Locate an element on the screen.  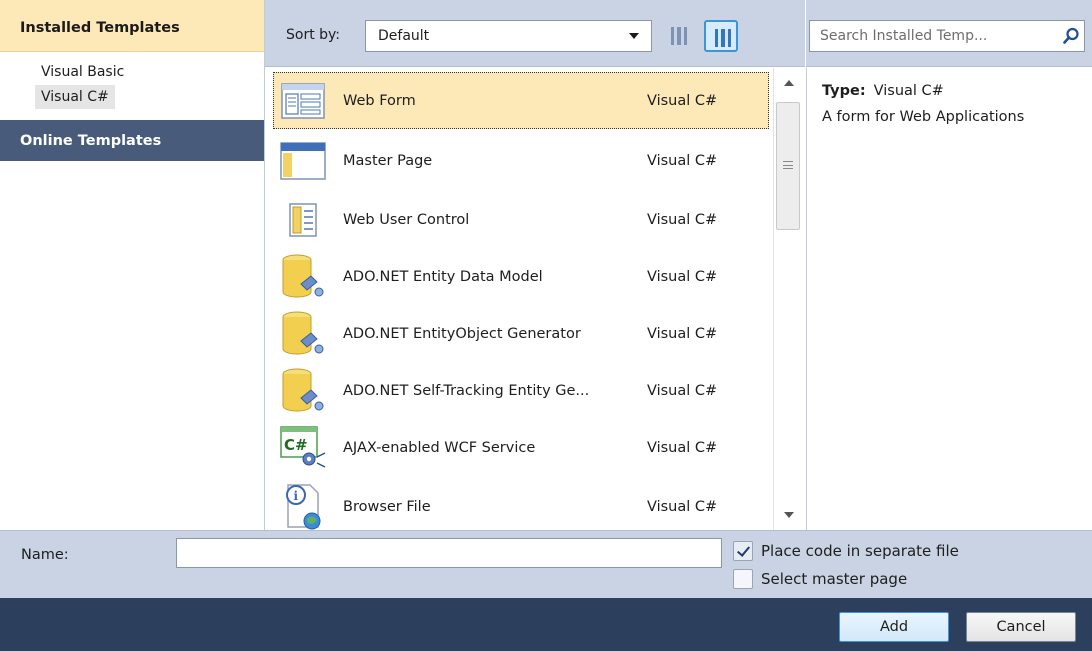
scrollbar-thumb is located at coordinates (788, 166).